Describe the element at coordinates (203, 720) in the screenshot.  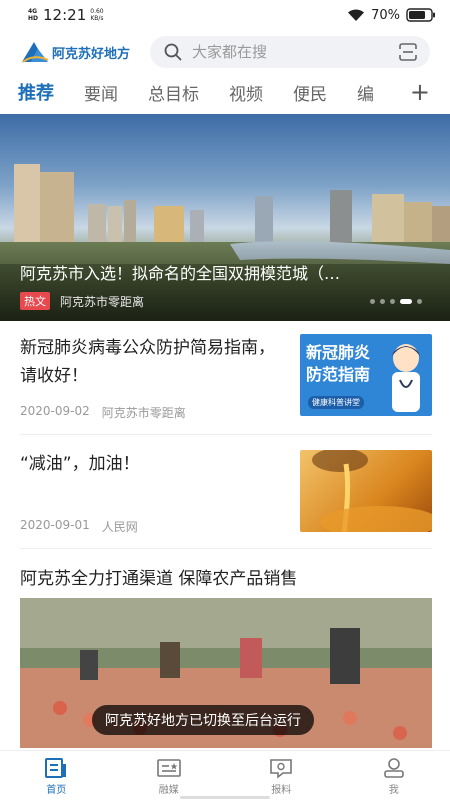
I see `background-toast: 阿克苏好地方已切换至后台运行` at that location.